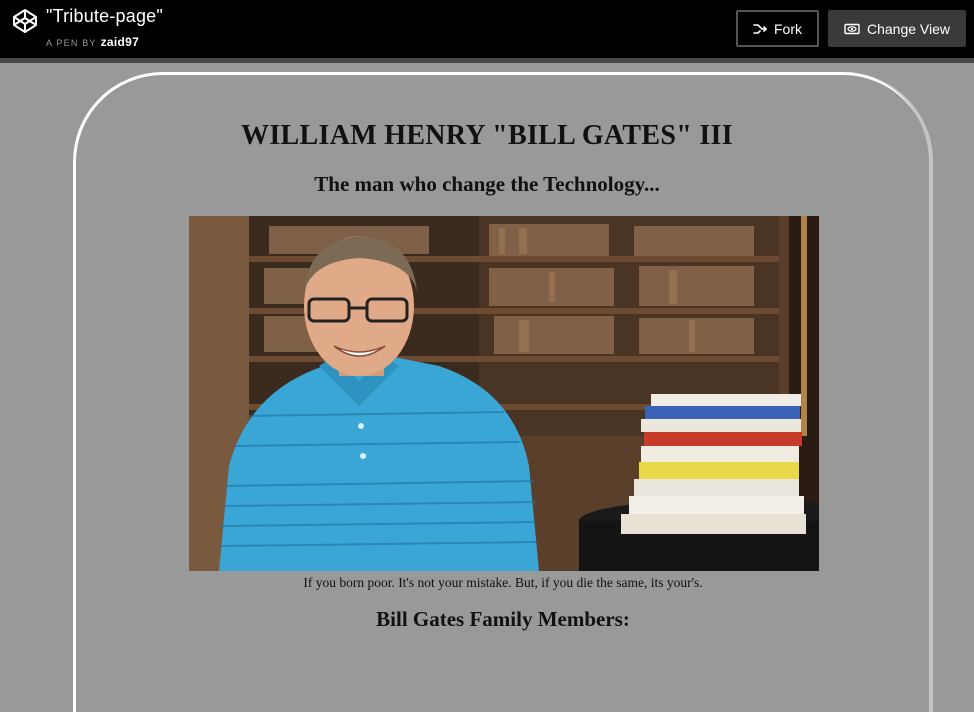  What do you see at coordinates (503, 619) in the screenshot?
I see `family-heading: Bill Gates Family Members:` at bounding box center [503, 619].